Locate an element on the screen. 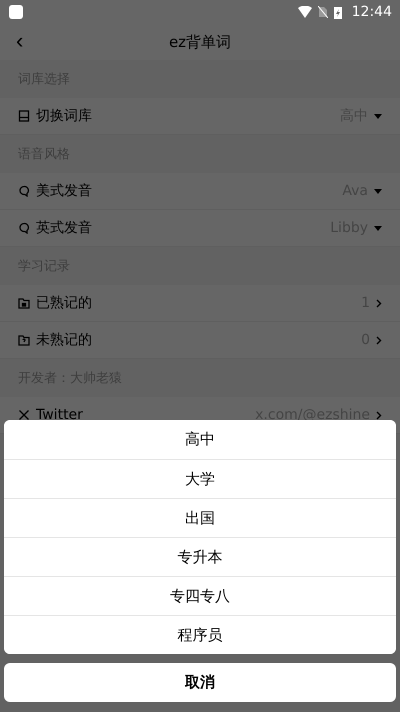 The height and width of the screenshot is (712, 400). row-label: 切换词库 is located at coordinates (64, 116).